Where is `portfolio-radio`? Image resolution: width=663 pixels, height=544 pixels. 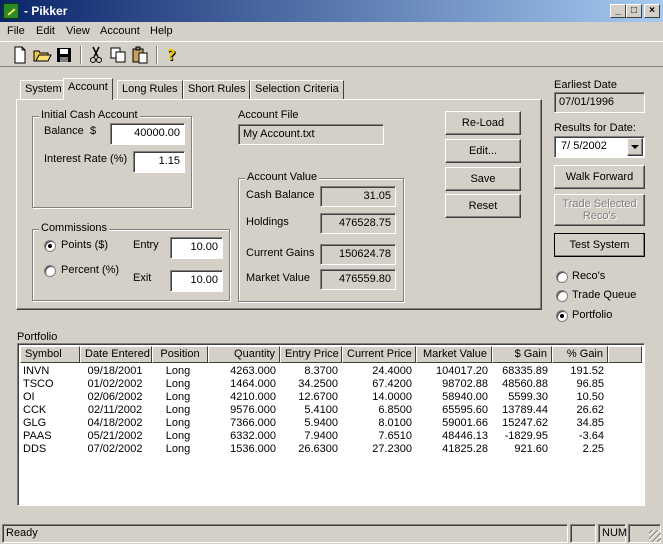
portfolio-radio is located at coordinates (562, 316).